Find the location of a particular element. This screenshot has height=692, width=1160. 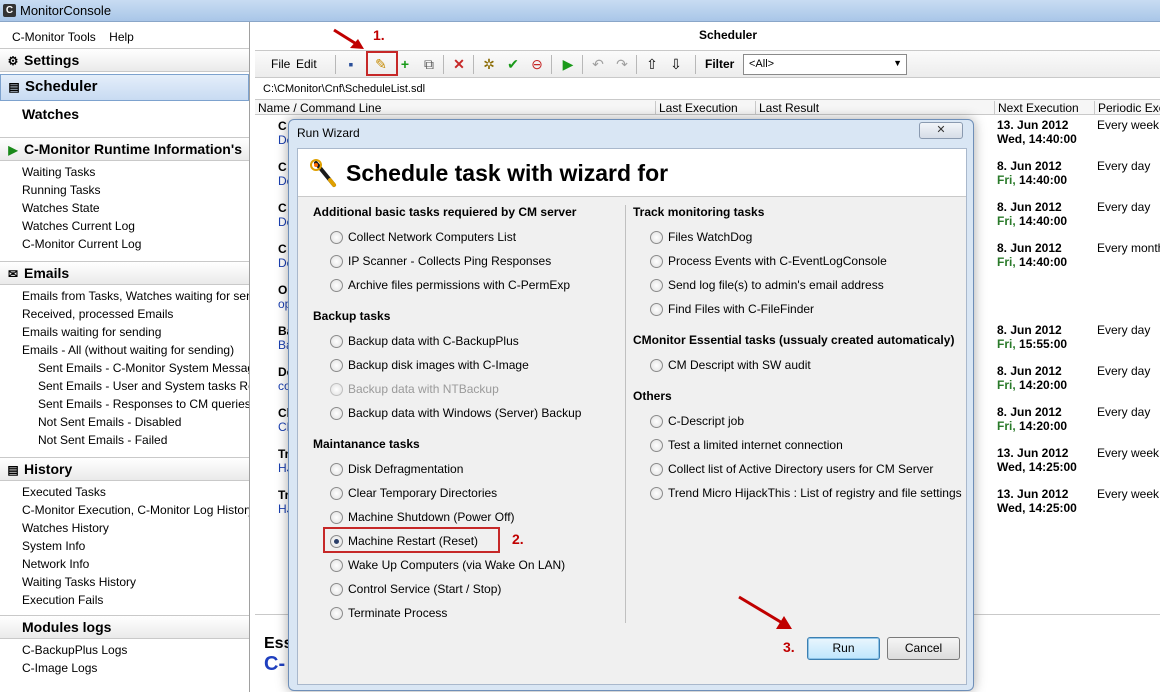

nav-scheduler: ▤ Scheduler is located at coordinates (124, 87).